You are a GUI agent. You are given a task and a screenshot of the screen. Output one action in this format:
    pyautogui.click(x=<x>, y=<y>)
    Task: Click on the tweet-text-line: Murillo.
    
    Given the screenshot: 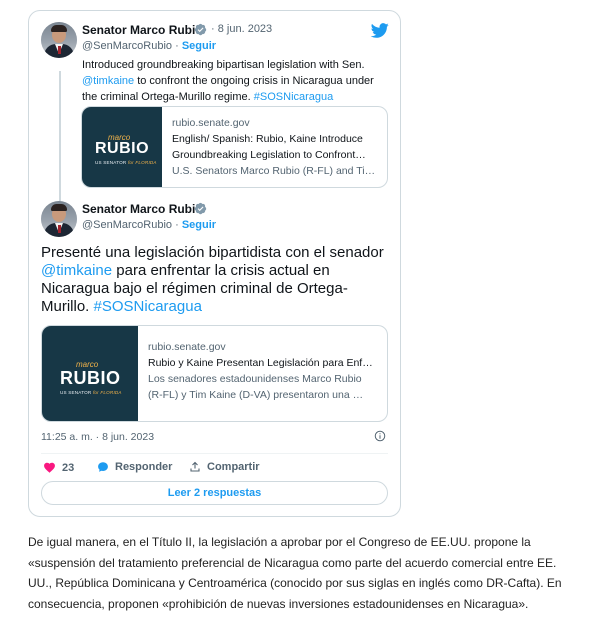 What is the action you would take?
    pyautogui.click(x=67, y=306)
    